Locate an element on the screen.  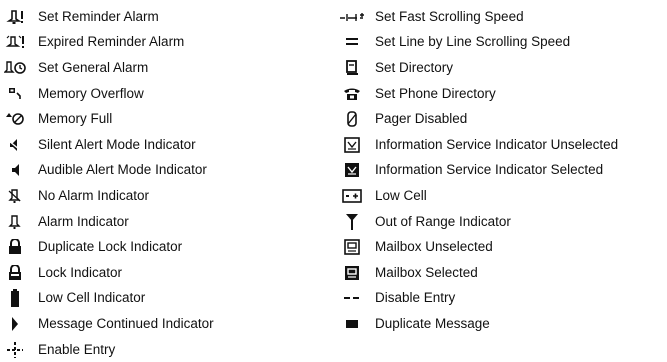
list-item-label: Enable Entry is located at coordinates (77, 349).